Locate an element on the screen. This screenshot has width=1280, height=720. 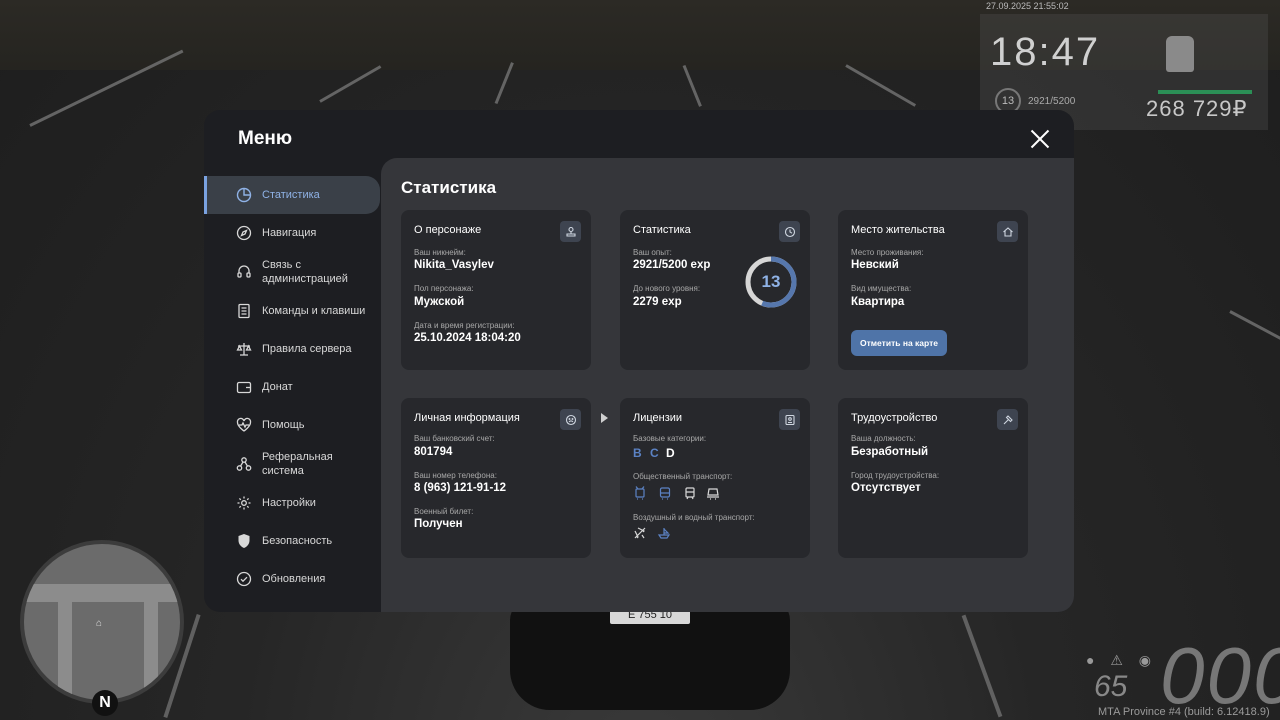
position-value: Безработный is located at coordinates (890, 452).